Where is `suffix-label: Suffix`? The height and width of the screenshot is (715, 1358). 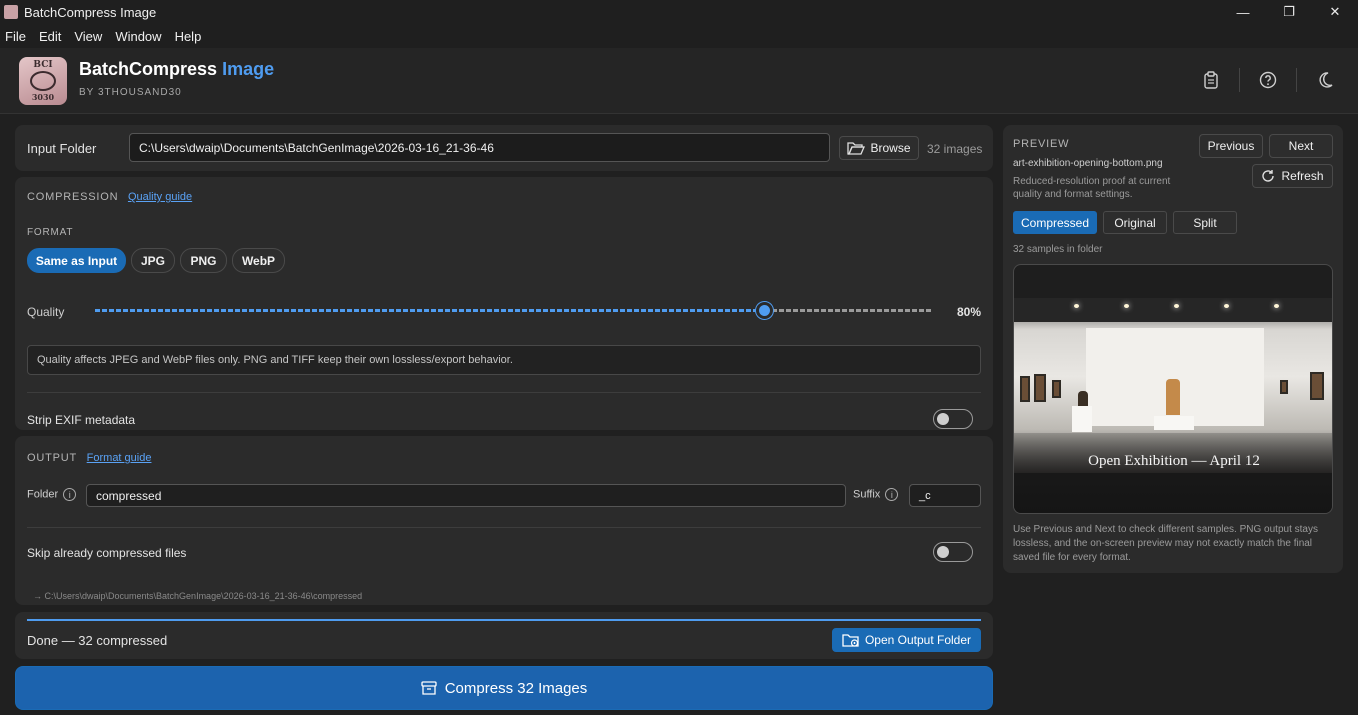 suffix-label: Suffix is located at coordinates (867, 494).